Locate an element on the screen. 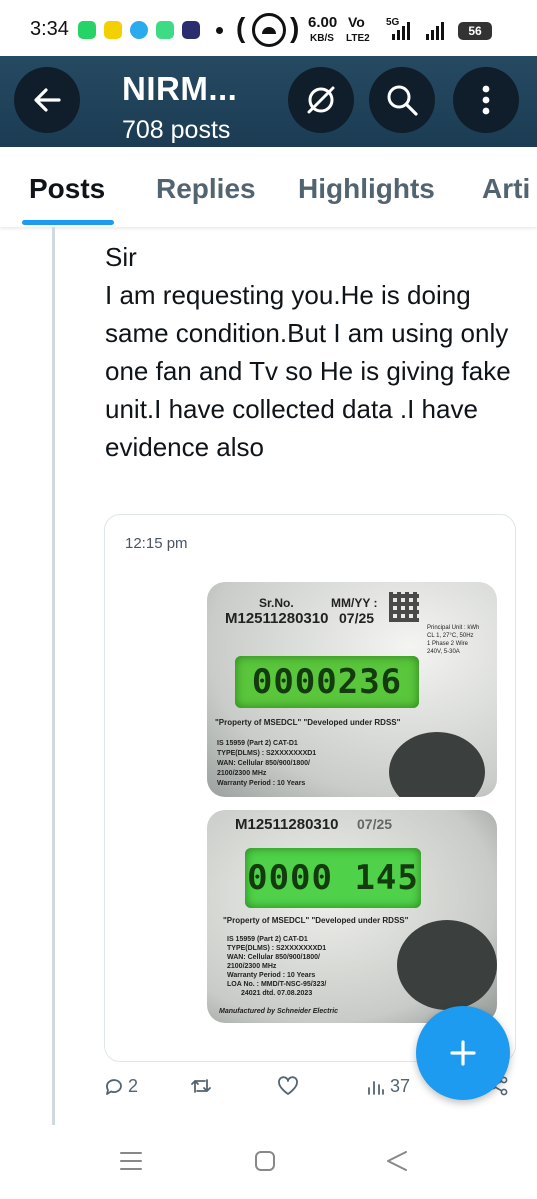 This screenshot has width=537, height=1199. signal-bars-2-icon is located at coordinates (436, 31).